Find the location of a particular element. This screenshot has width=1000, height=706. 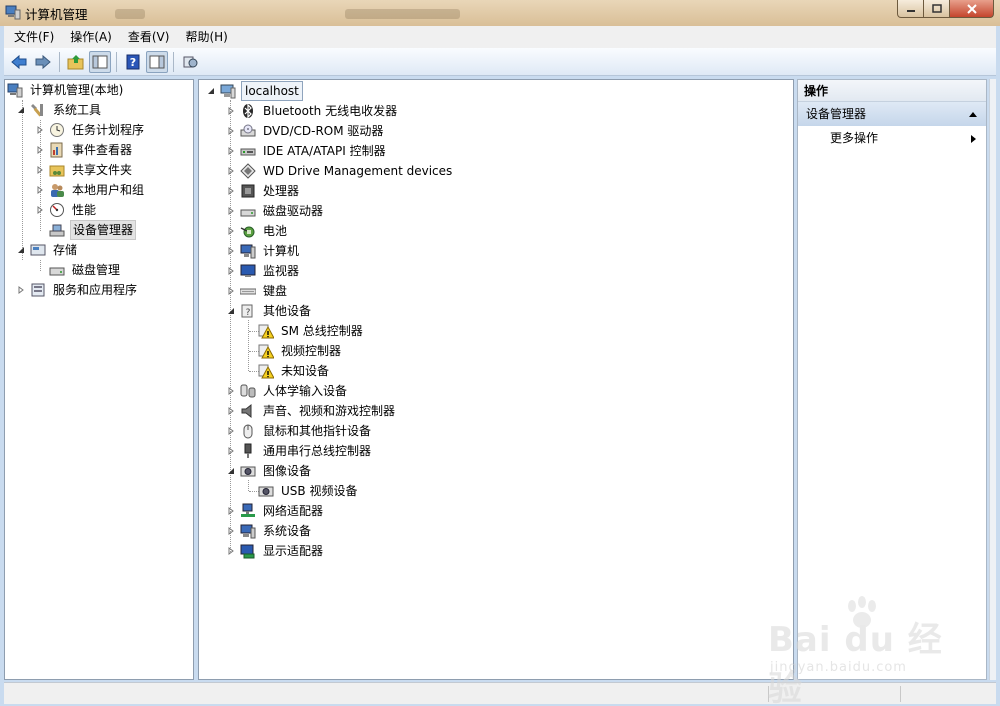

tree-node-shared-folders: 共享文件夹 is located at coordinates (84, 170).